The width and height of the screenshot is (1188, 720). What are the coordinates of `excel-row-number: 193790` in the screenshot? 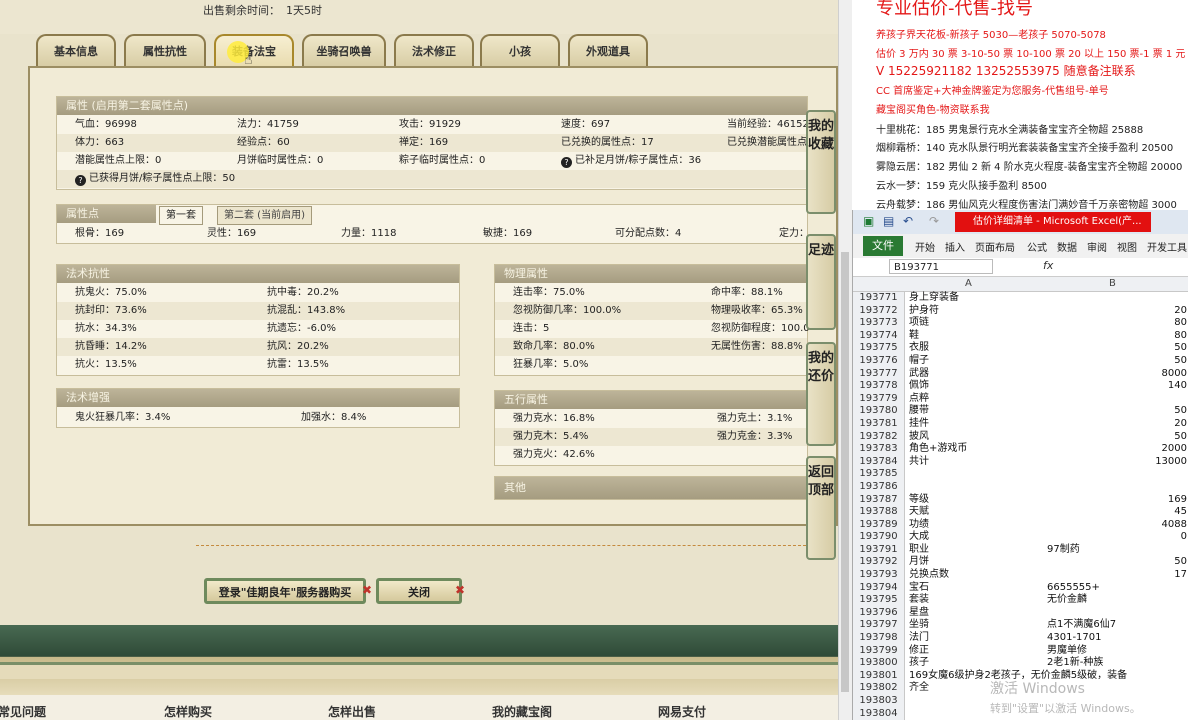 It's located at (879, 537).